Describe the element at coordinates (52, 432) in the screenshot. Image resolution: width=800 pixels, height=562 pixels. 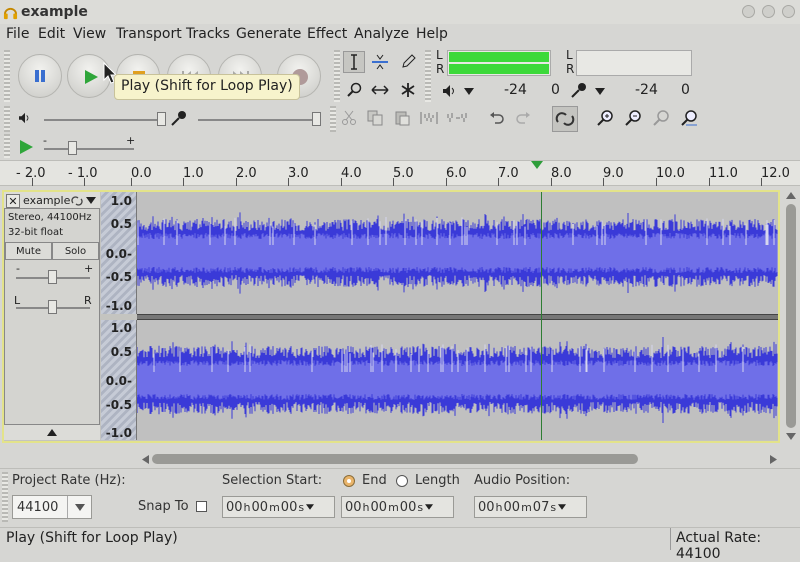
I see `collapse-track-button` at that location.